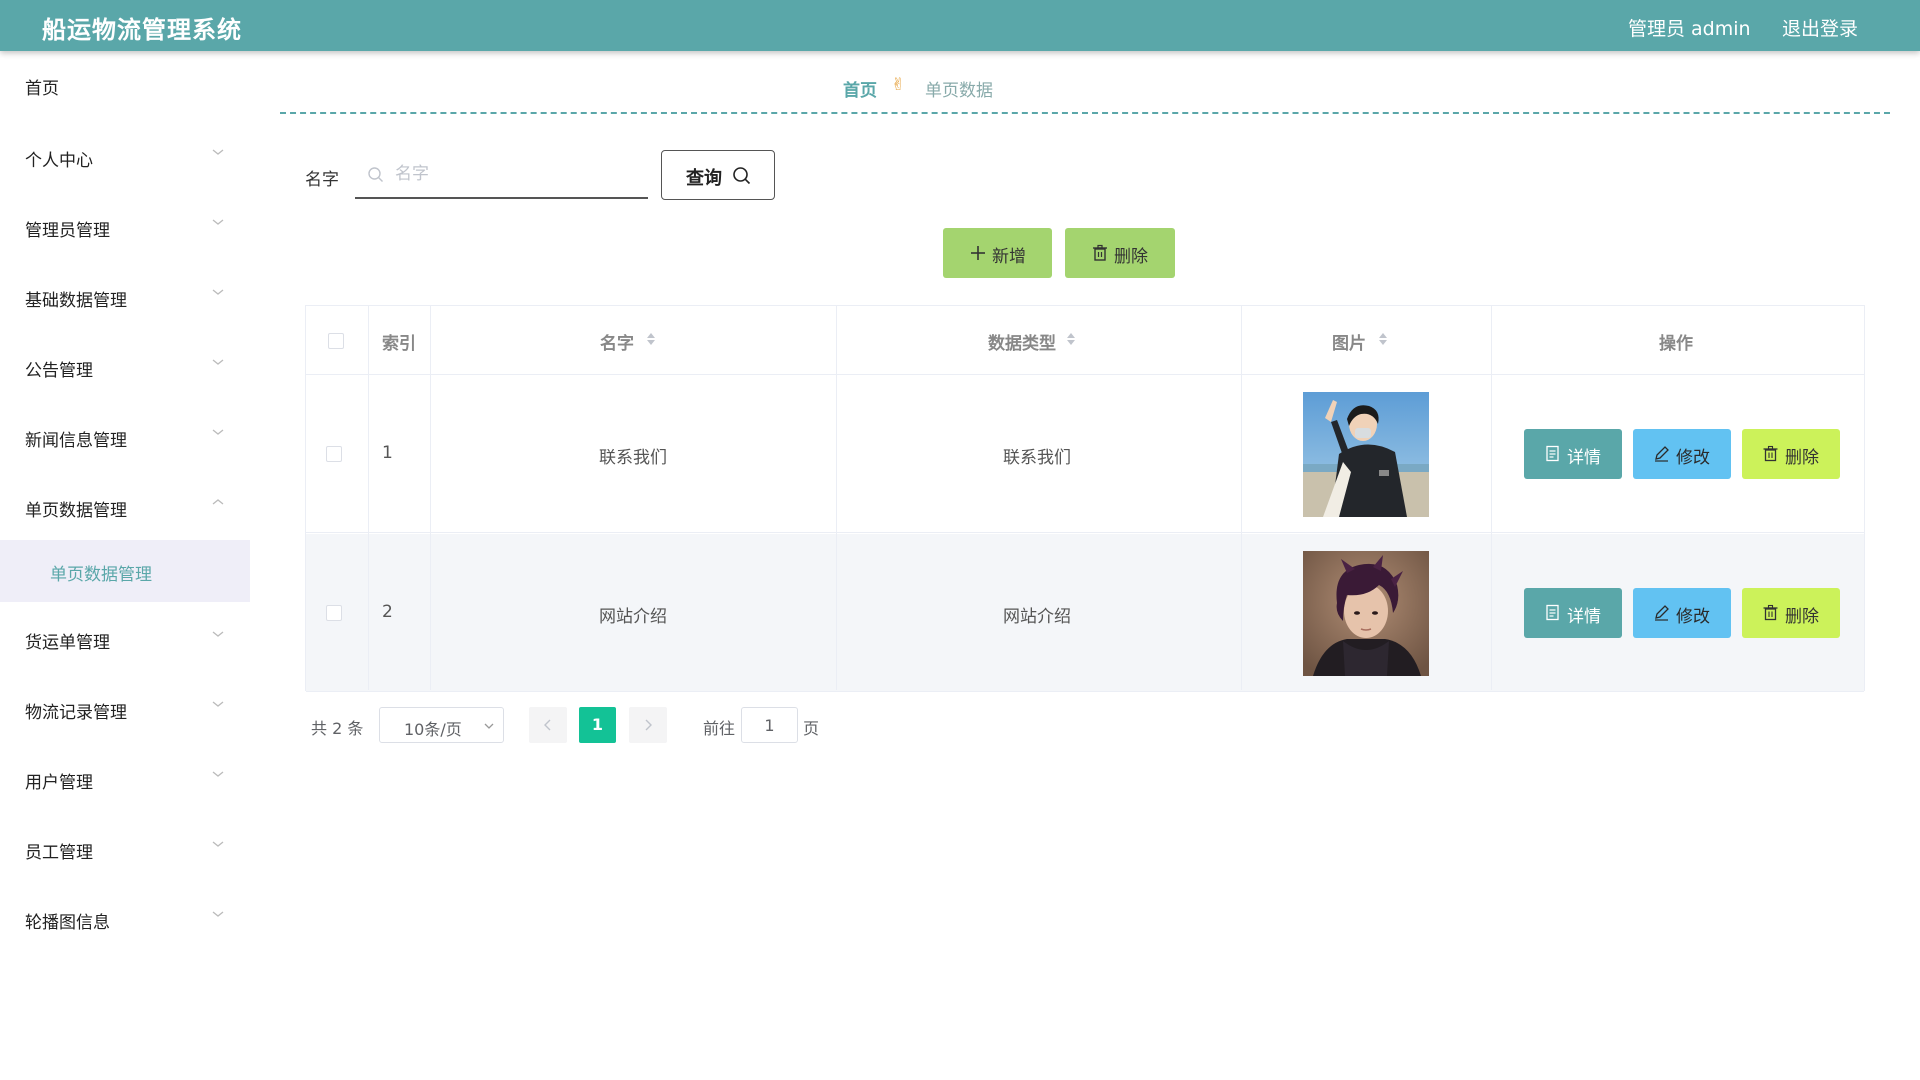 The height and width of the screenshot is (1080, 1920). Describe the element at coordinates (125, 157) in the screenshot. I see `sidebar-item-personal-center: 个人中心` at that location.